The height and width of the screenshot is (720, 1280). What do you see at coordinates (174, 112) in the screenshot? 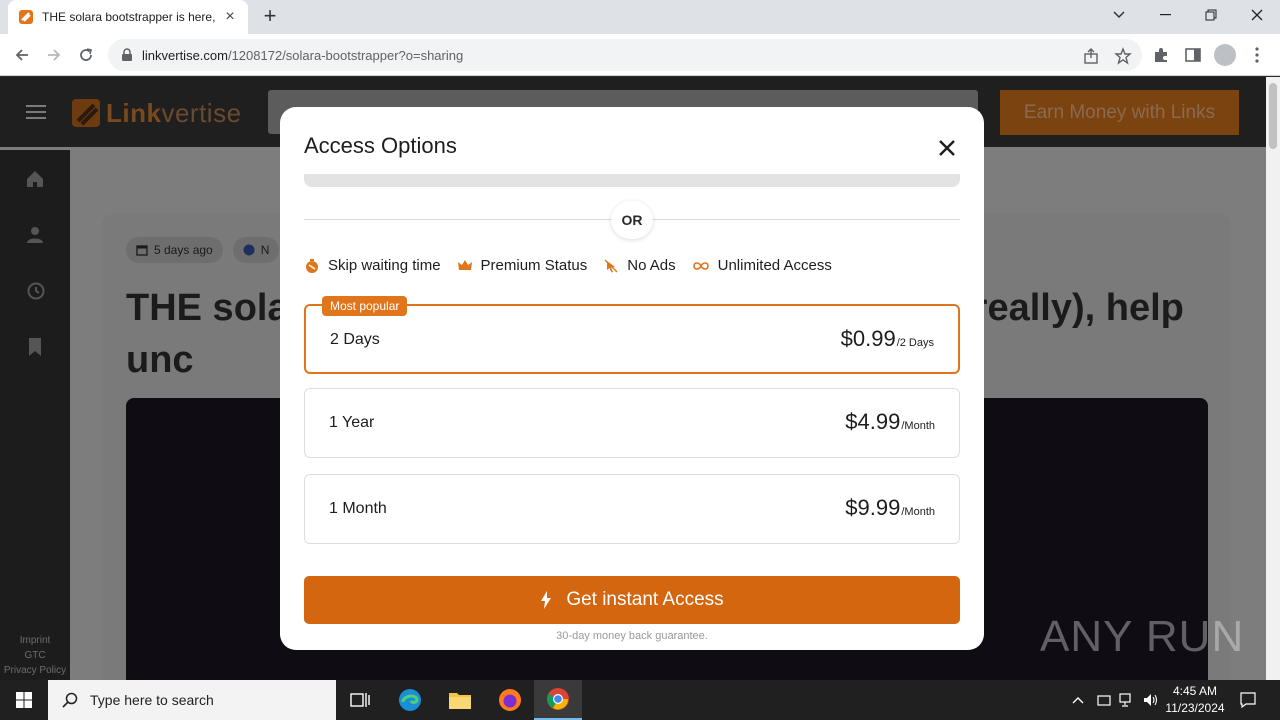
I see `logo-text: Linkvertise` at bounding box center [174, 112].